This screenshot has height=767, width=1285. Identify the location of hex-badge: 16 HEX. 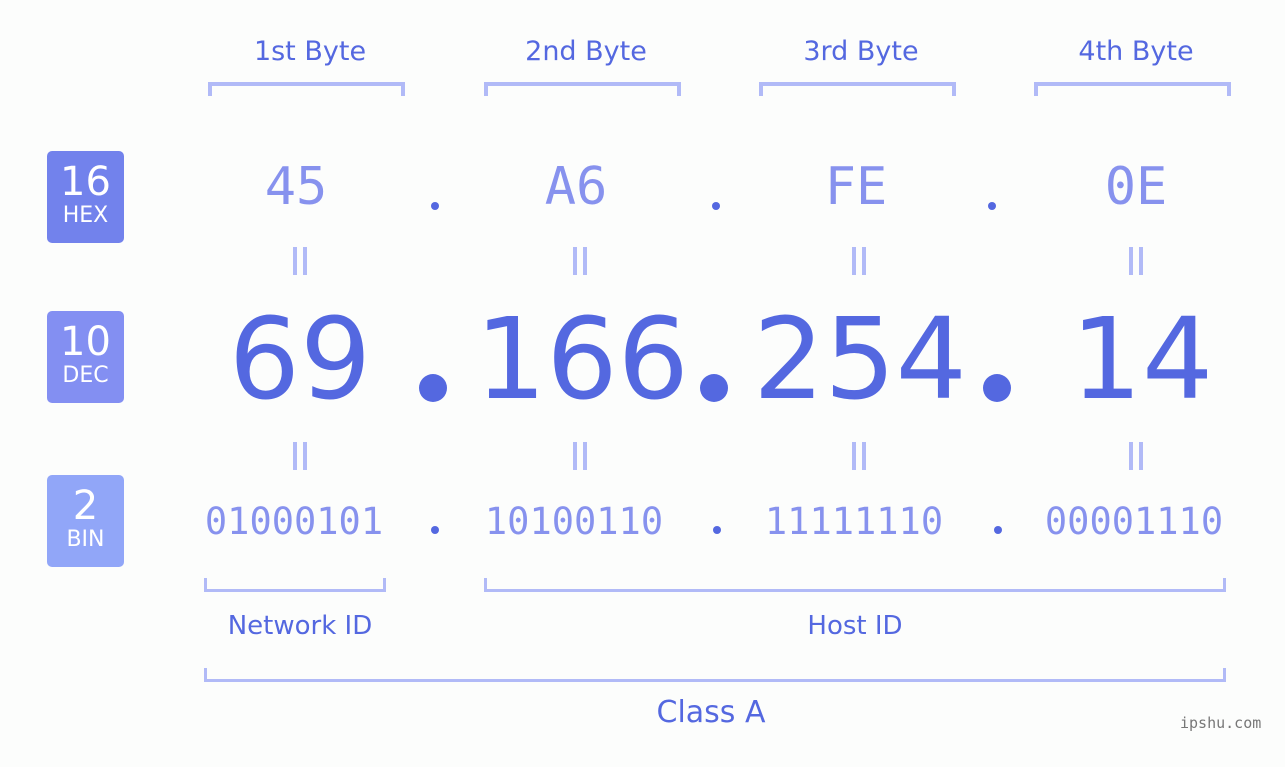
(85, 197).